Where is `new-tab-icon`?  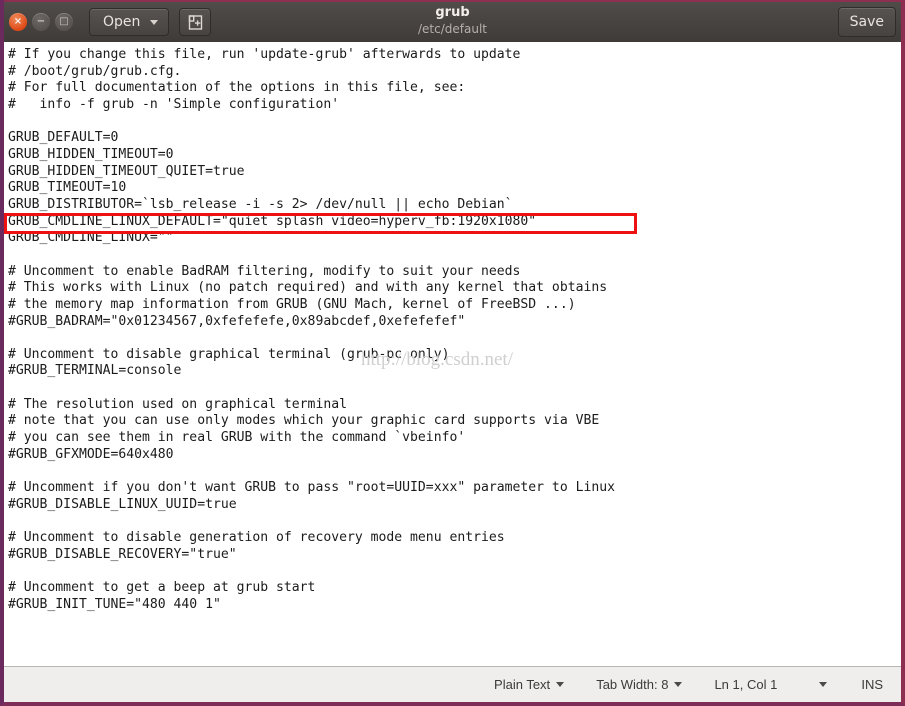 new-tab-icon is located at coordinates (195, 22).